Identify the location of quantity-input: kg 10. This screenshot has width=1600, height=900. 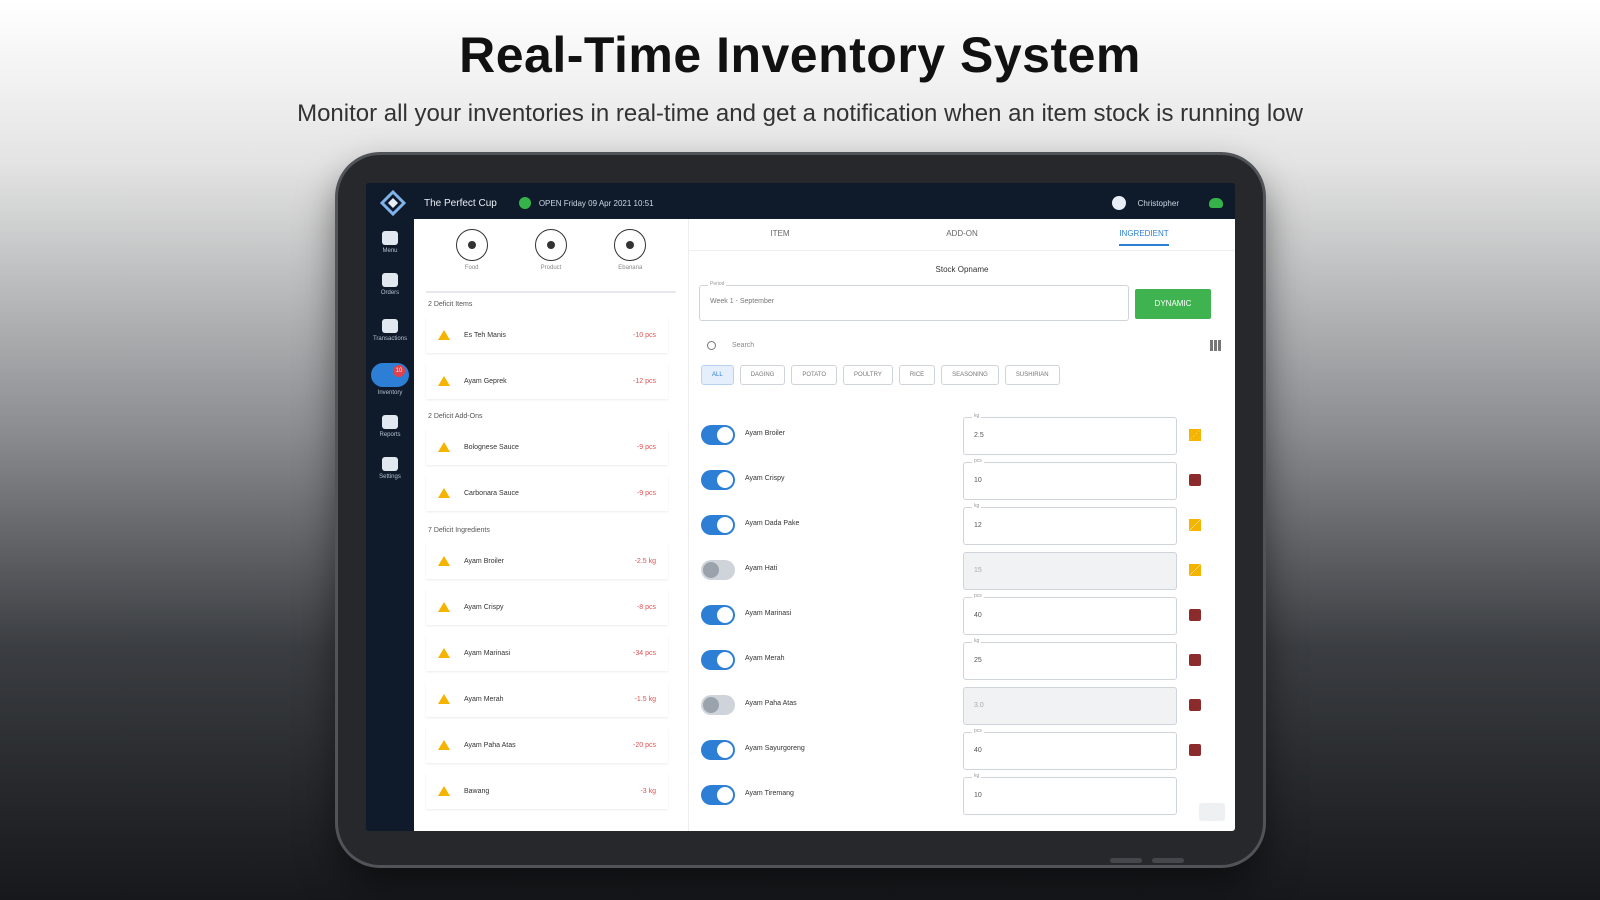
(1070, 794).